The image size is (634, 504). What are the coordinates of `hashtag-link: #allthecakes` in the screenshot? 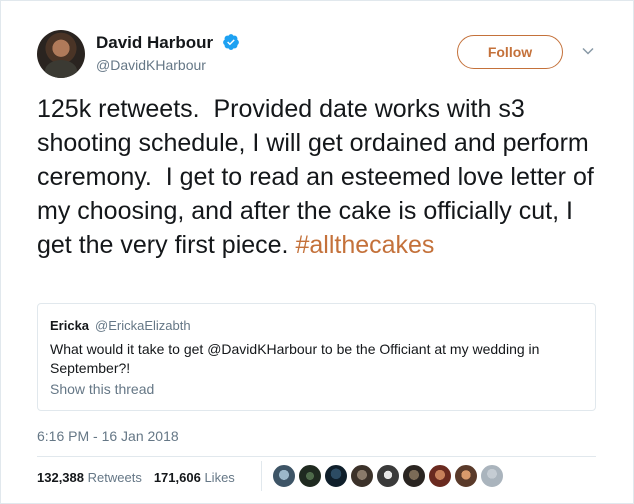 It's located at (364, 245).